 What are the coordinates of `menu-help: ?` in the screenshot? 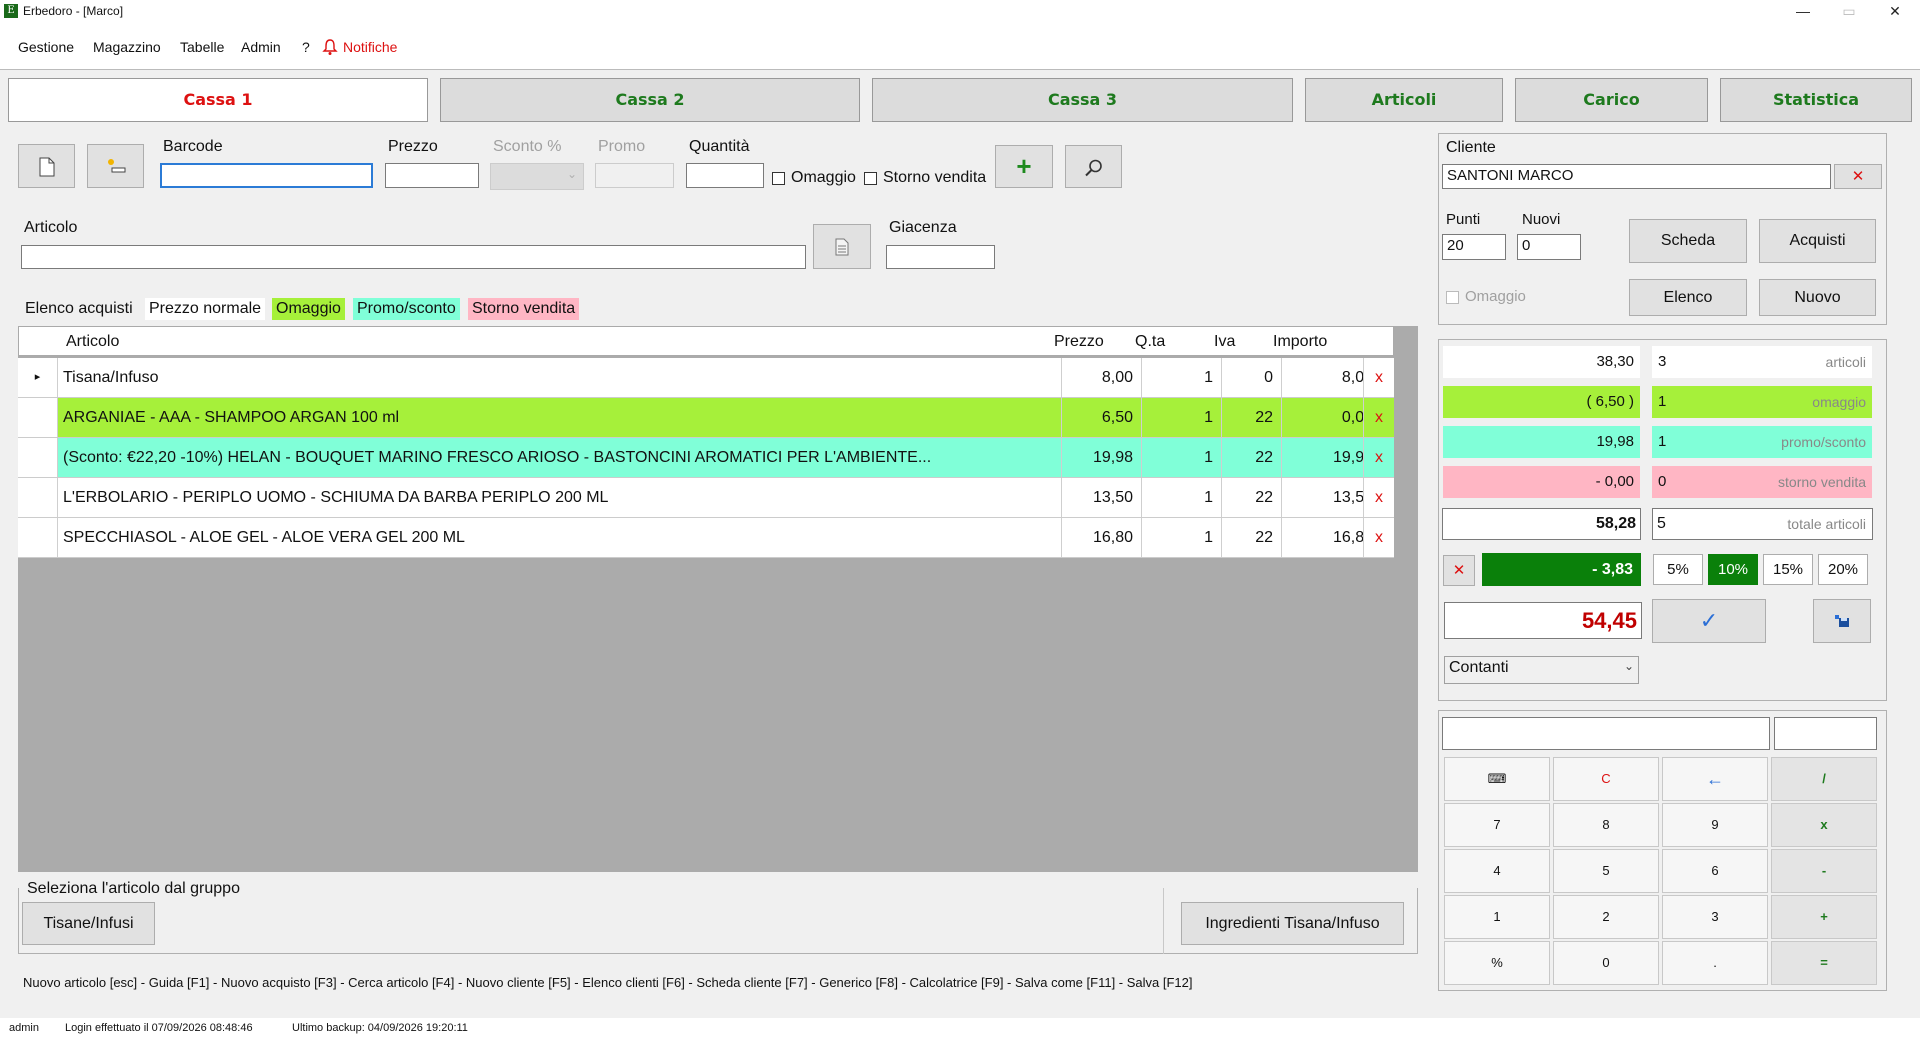 It's located at (306, 47).